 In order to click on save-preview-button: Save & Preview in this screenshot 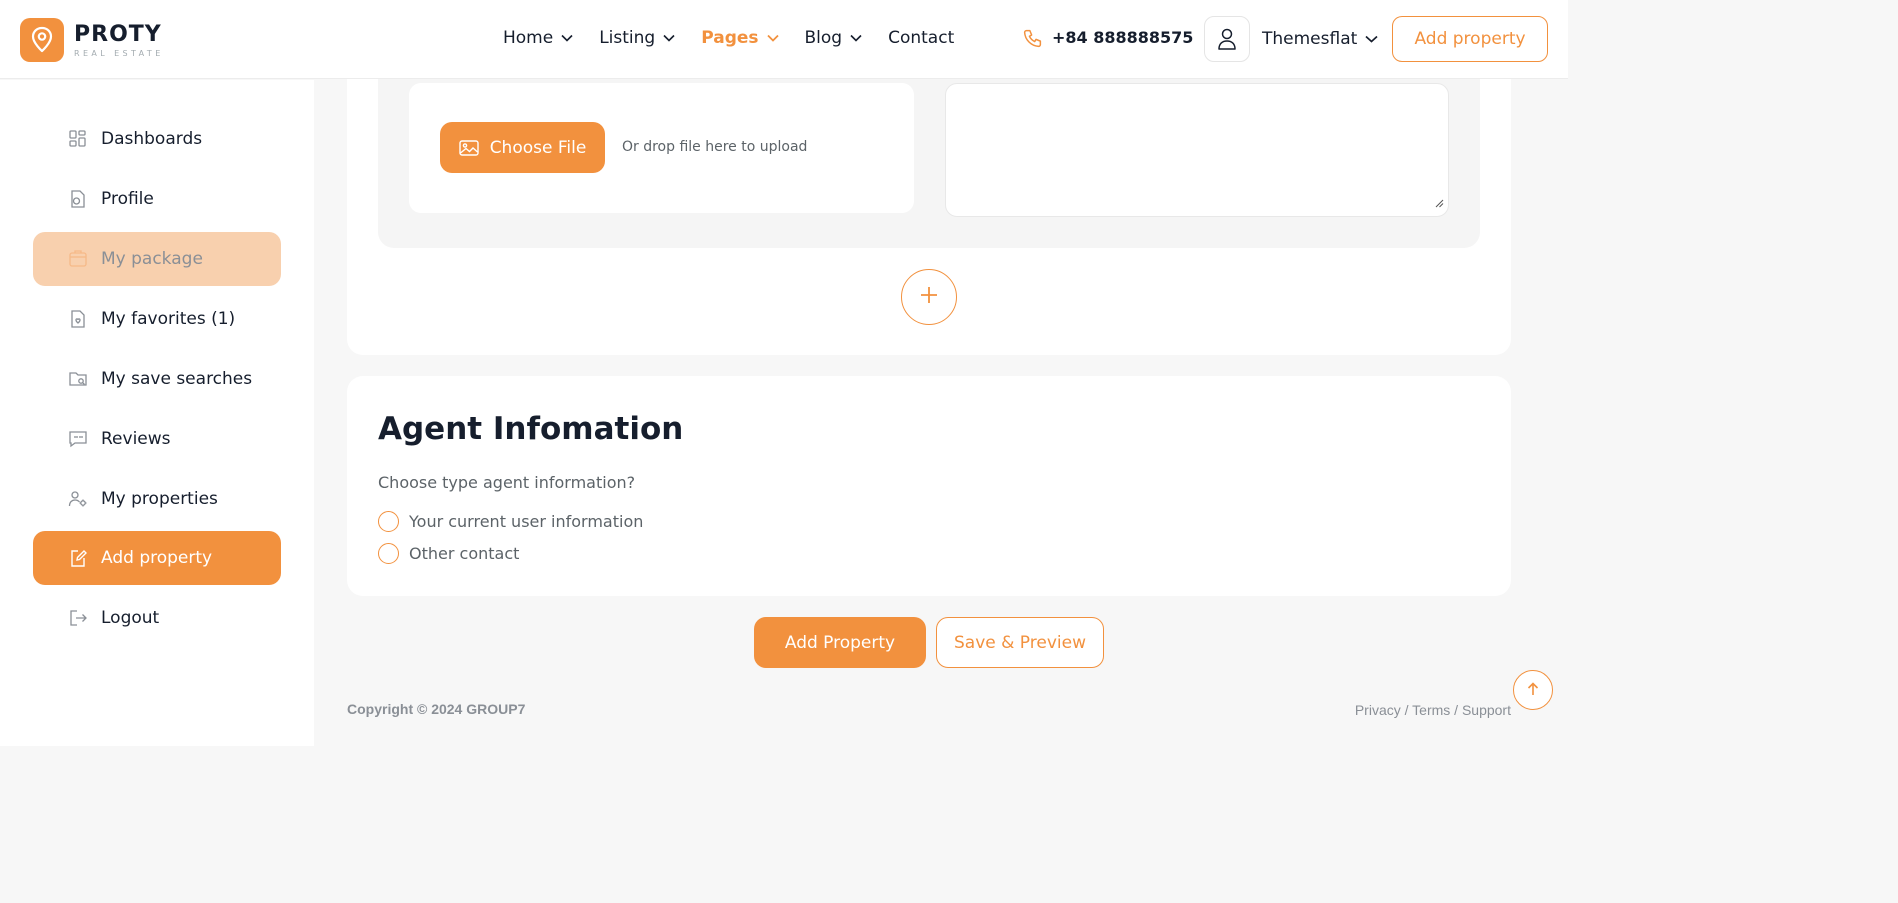, I will do `click(1020, 642)`.